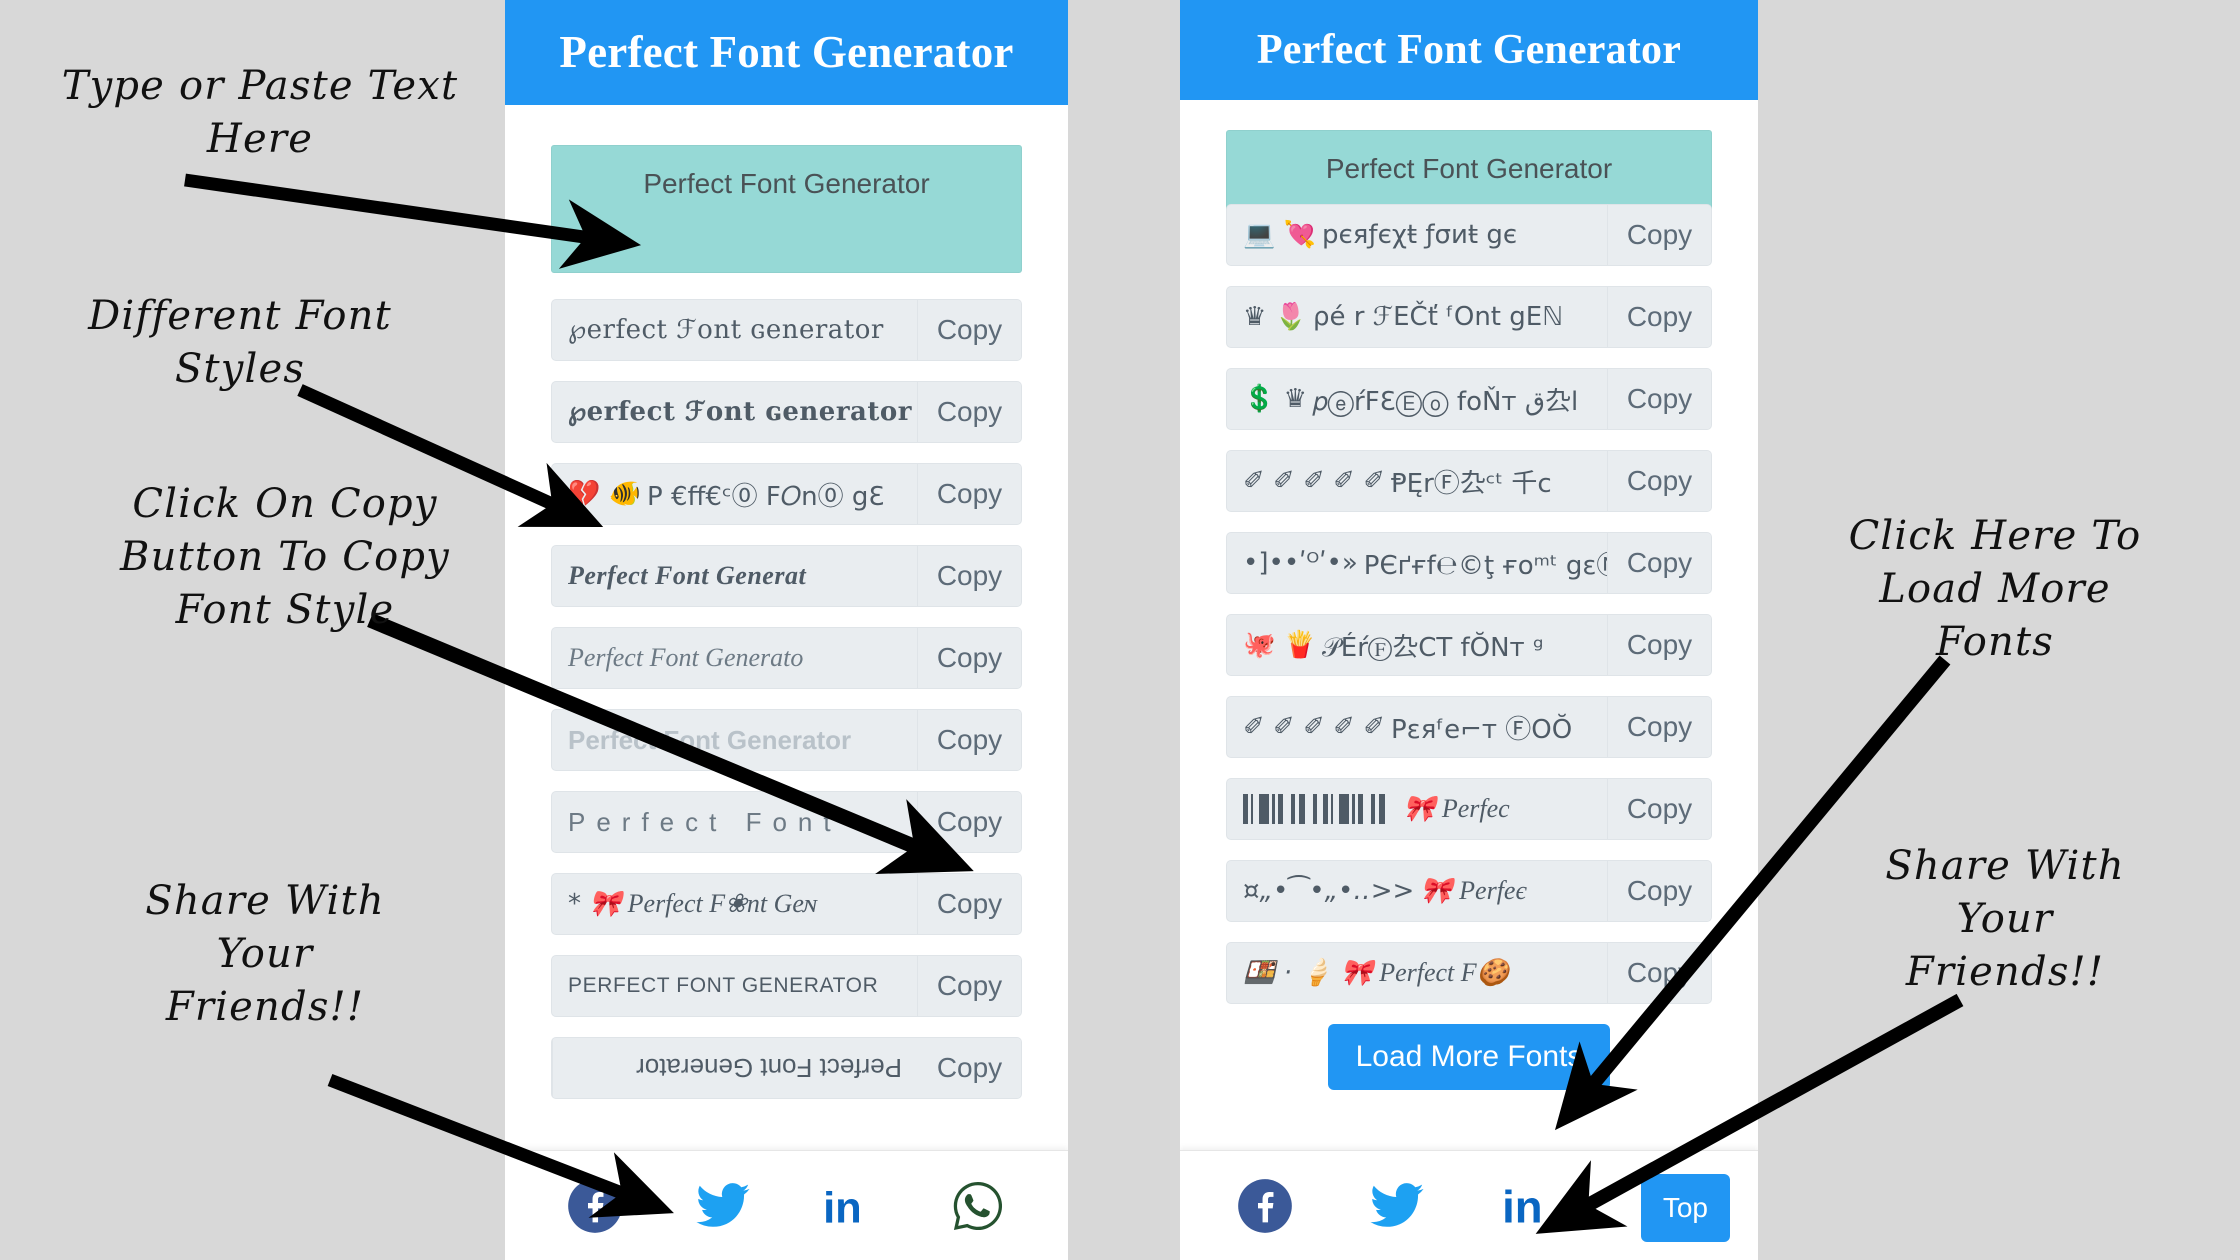 This screenshot has width=2240, height=1260. Describe the element at coordinates (260, 112) in the screenshot. I see `annotation-type-or-paste: Type or Paste Text Here` at that location.